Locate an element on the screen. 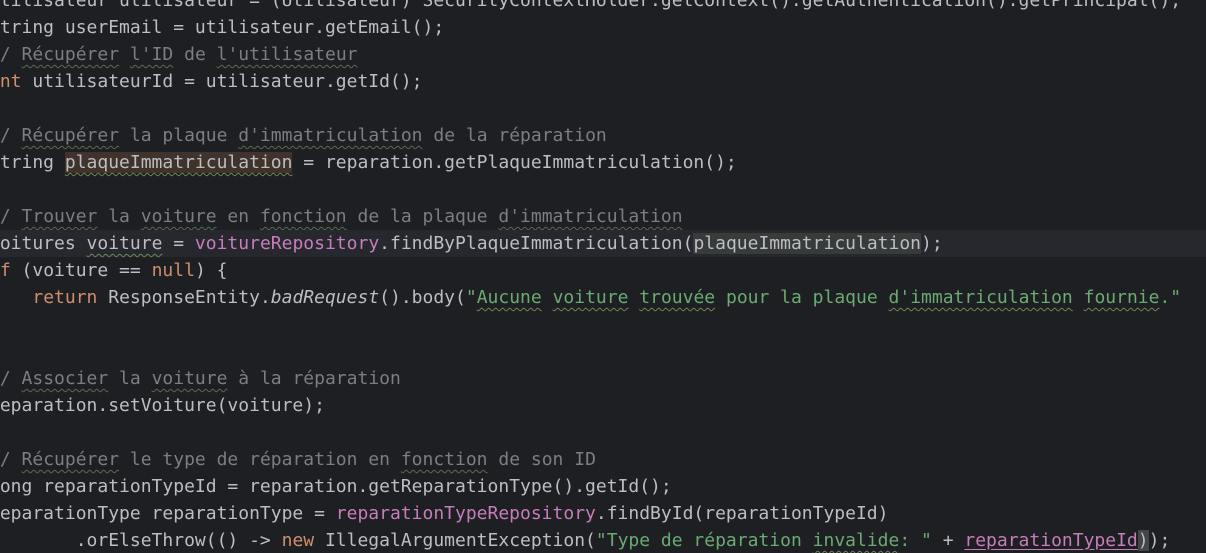  code-token: = reparation.getPlaqueImmatriculation(); is located at coordinates (514, 162).